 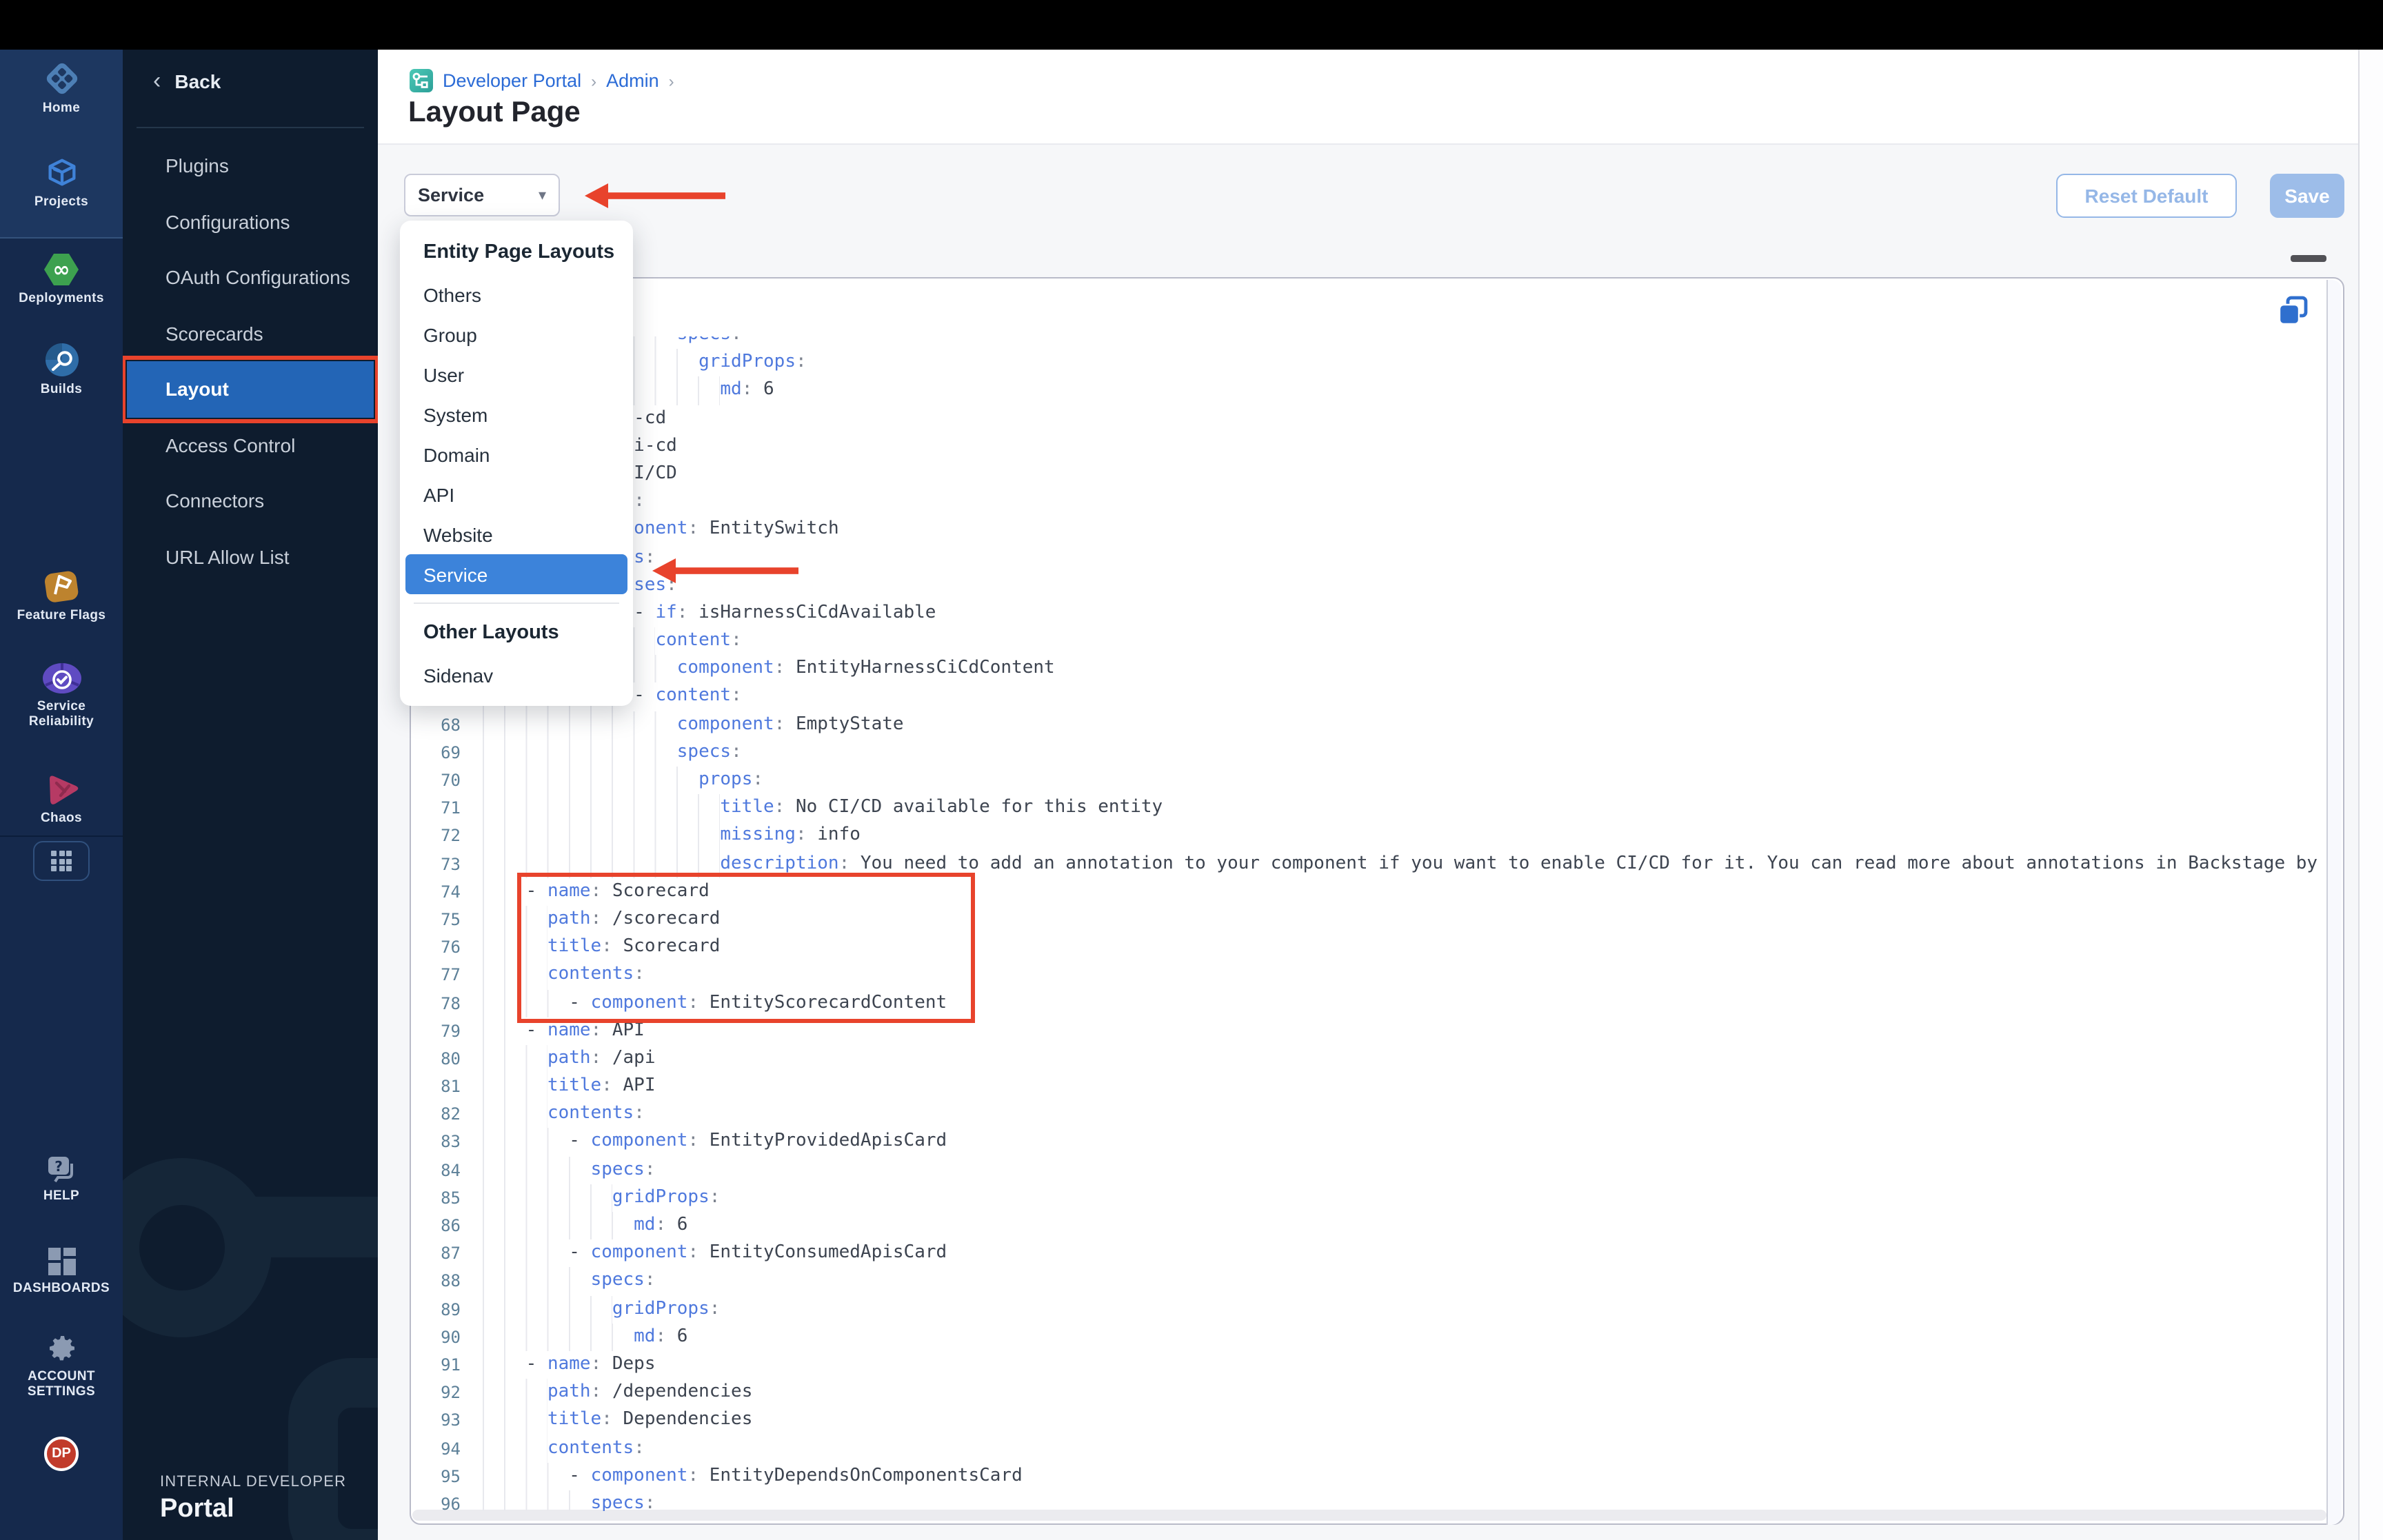 What do you see at coordinates (516, 675) in the screenshot?
I see `menu-item-sidenav: Sidenav` at bounding box center [516, 675].